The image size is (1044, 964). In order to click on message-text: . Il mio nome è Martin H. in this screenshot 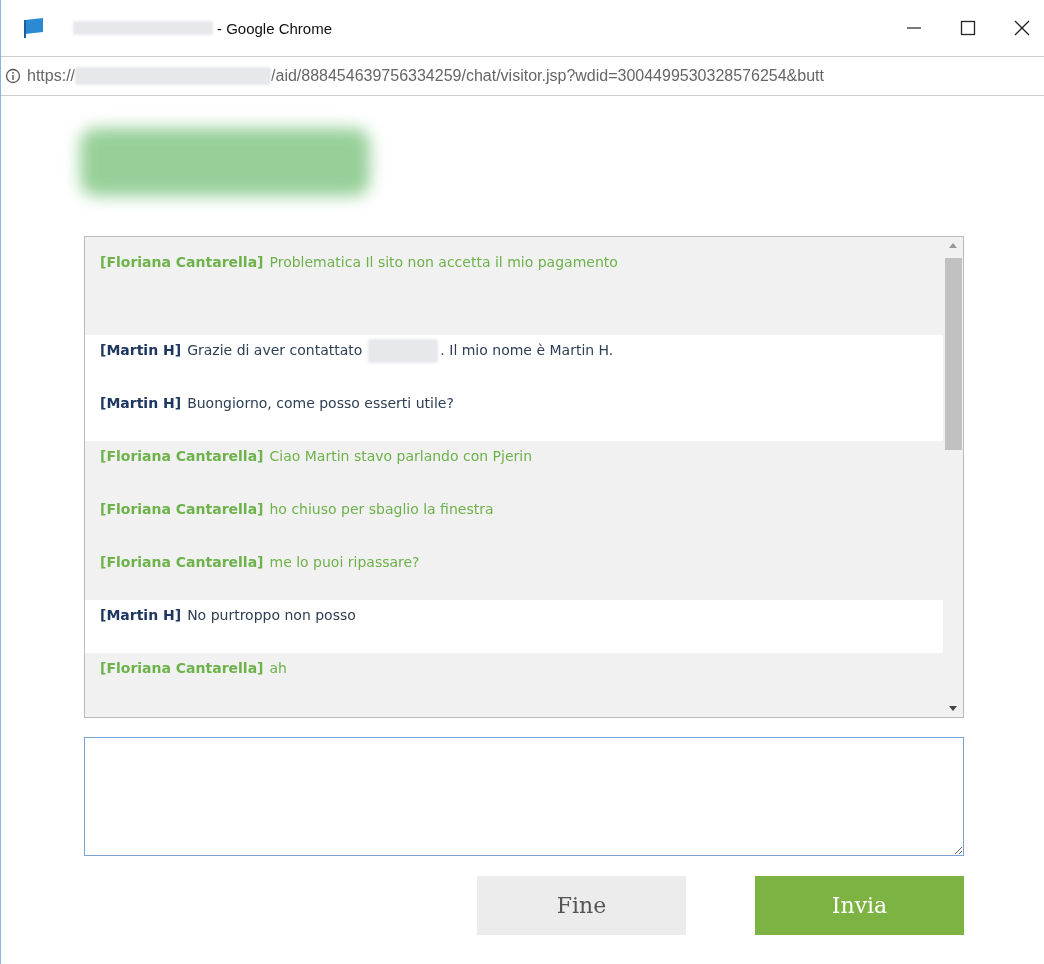, I will do `click(527, 350)`.